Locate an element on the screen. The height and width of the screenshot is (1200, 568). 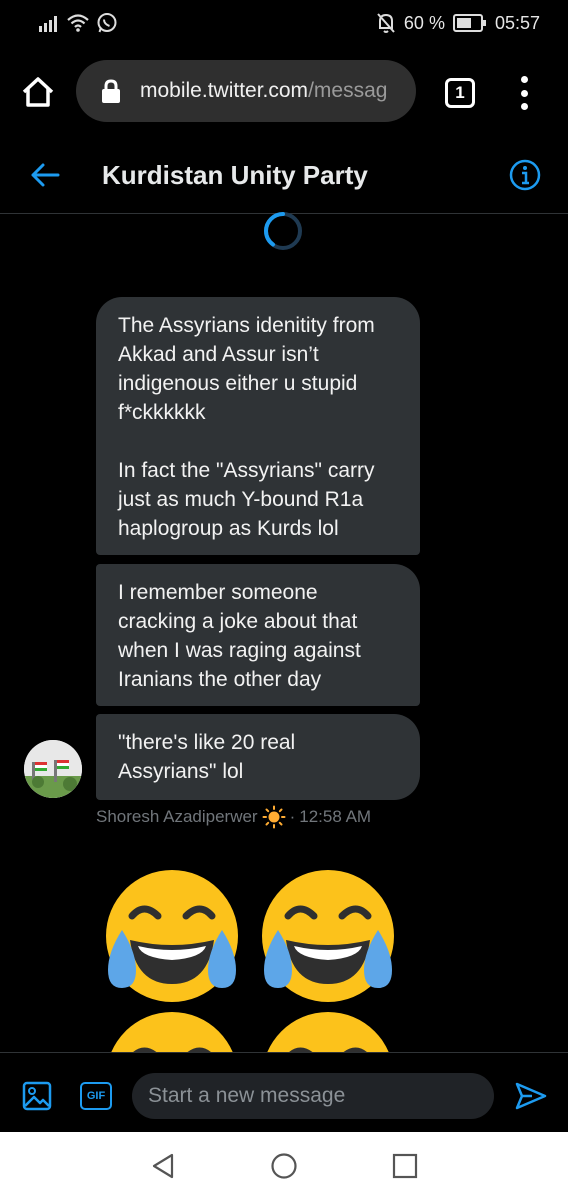
message-line: haplogroup as Kurds lol is located at coordinates (228, 528).